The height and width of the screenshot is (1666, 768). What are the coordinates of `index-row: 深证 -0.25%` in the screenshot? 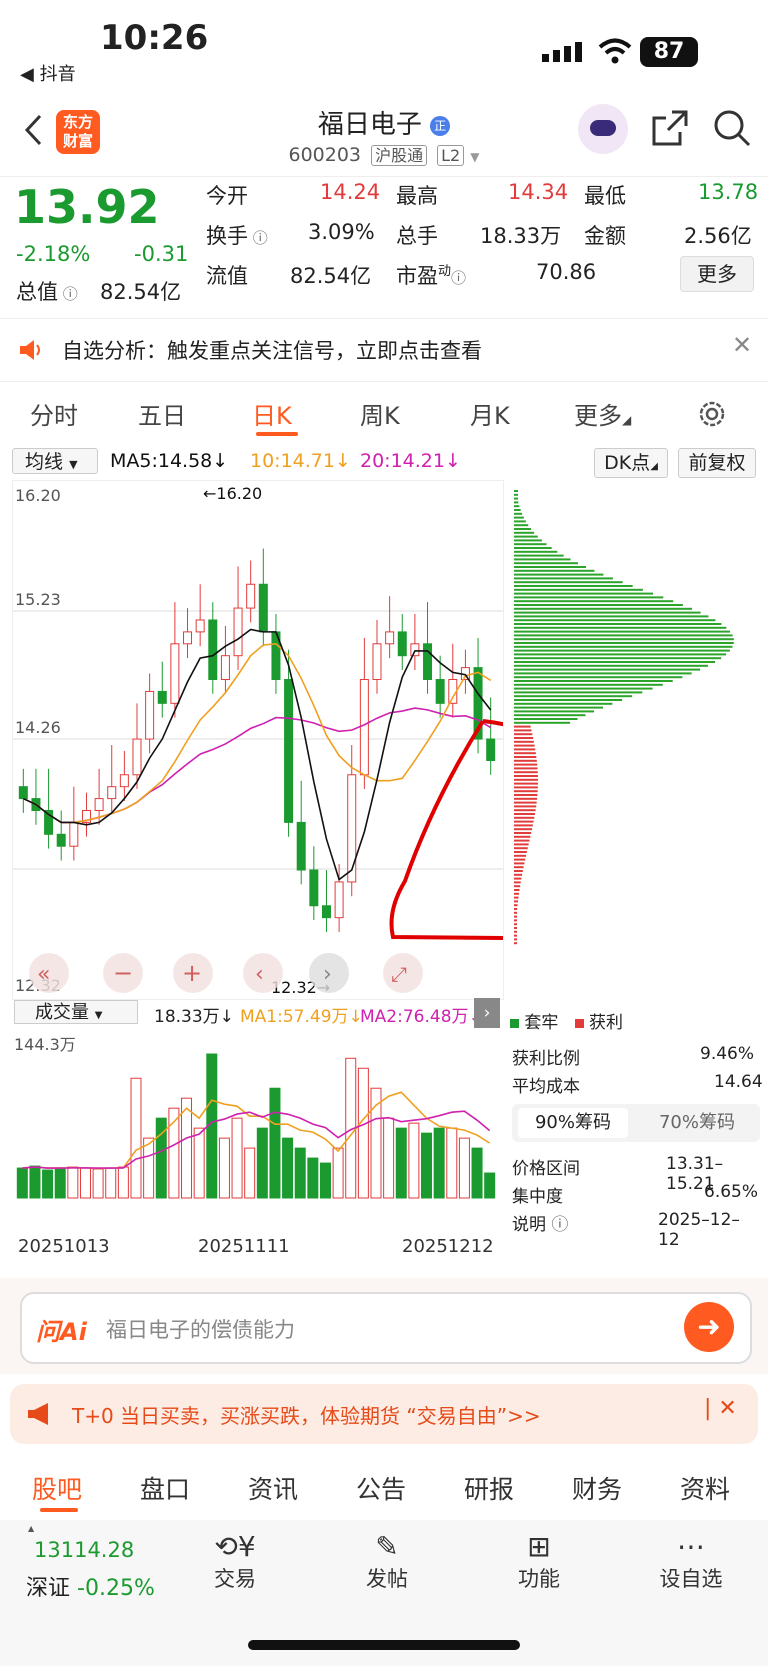 It's located at (90, 1586).